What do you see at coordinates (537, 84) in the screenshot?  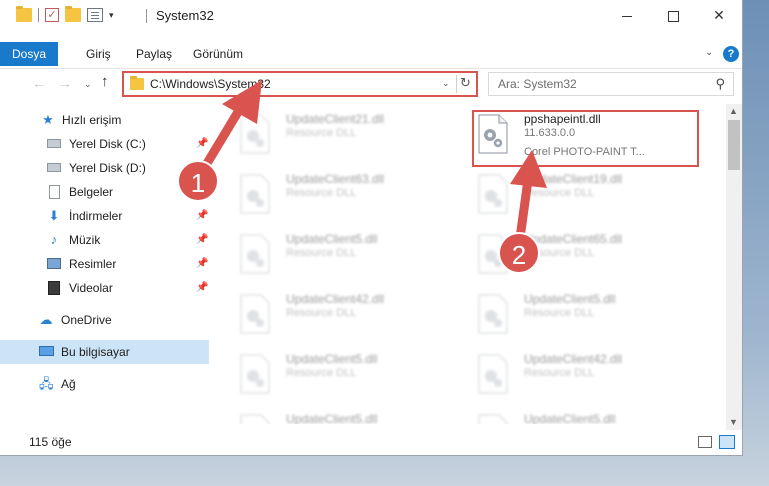 I see `search-placeholder: Ara: System32` at bounding box center [537, 84].